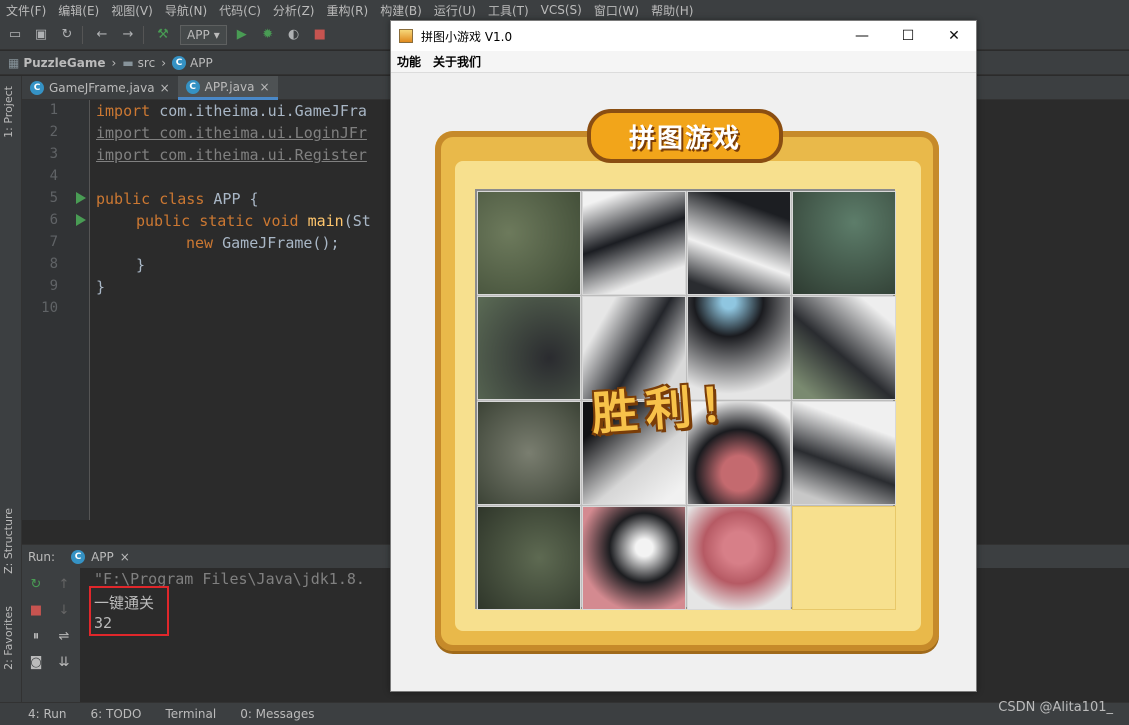 The width and height of the screenshot is (1129, 725). Describe the element at coordinates (348, 10) in the screenshot. I see `menu-item: 重构(R)` at that location.